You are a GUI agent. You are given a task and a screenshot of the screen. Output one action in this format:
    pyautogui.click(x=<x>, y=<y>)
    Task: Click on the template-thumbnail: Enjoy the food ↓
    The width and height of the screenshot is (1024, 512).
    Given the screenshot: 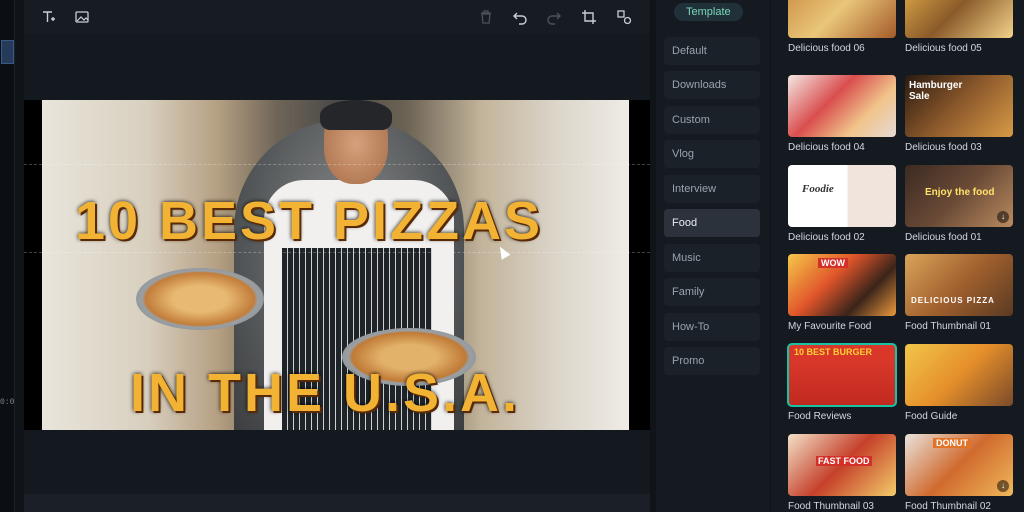 What is the action you would take?
    pyautogui.click(x=959, y=196)
    